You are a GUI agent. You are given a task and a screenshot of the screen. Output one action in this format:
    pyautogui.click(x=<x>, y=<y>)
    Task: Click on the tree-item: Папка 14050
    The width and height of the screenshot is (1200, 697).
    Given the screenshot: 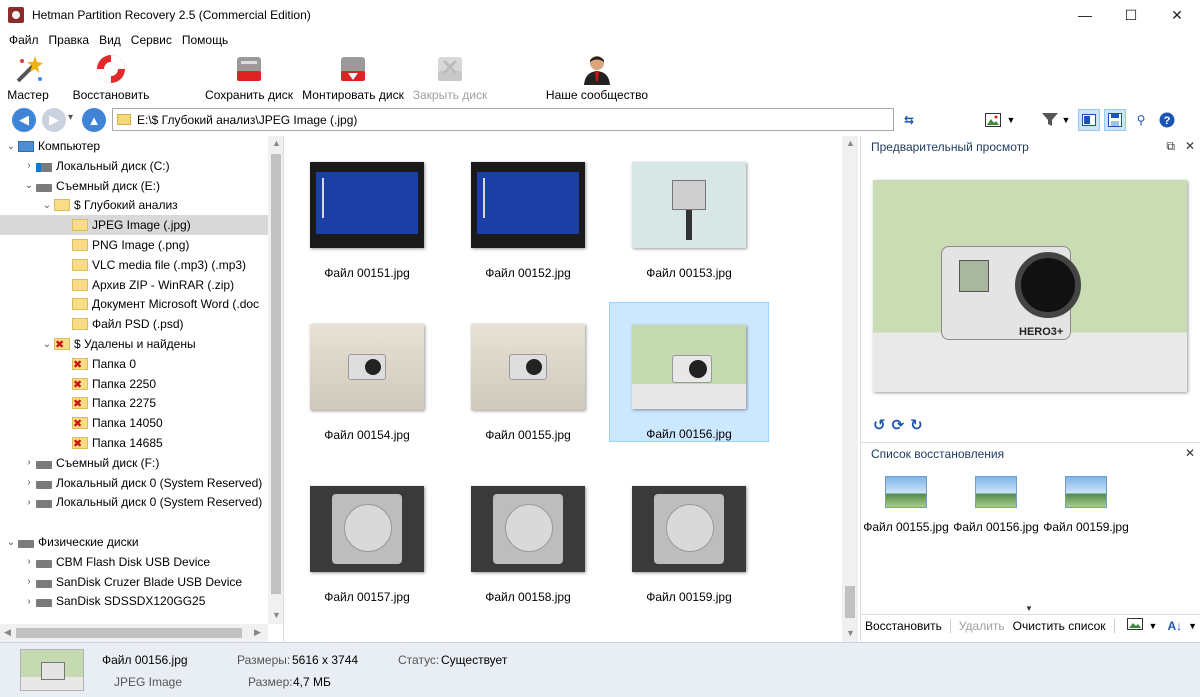 What is the action you would take?
    pyautogui.click(x=134, y=423)
    